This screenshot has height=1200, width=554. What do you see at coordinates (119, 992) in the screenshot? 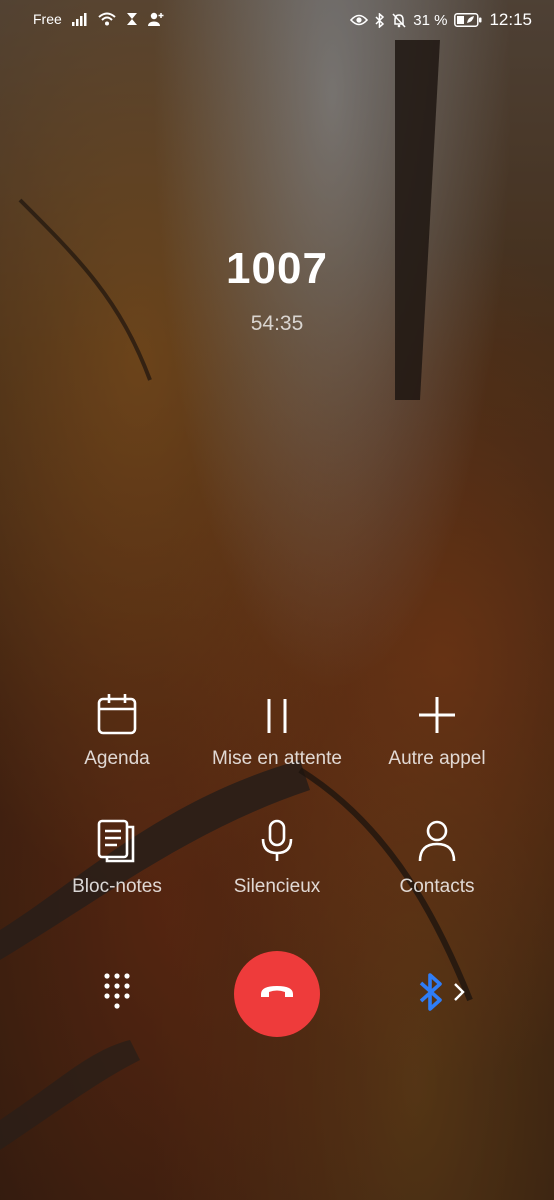
I see `dialpad-button` at bounding box center [119, 992].